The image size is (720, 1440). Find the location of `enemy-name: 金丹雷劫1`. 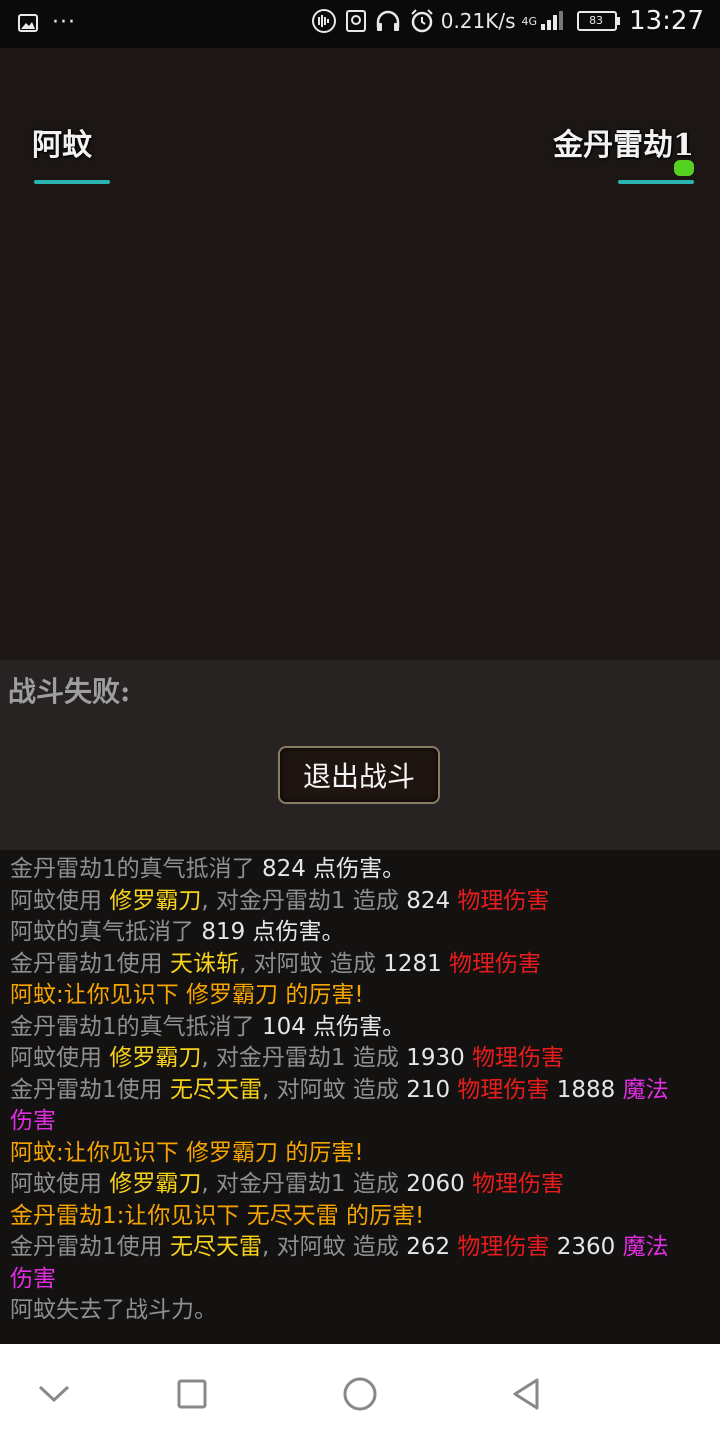

enemy-name: 金丹雷劫1 is located at coordinates (623, 145).